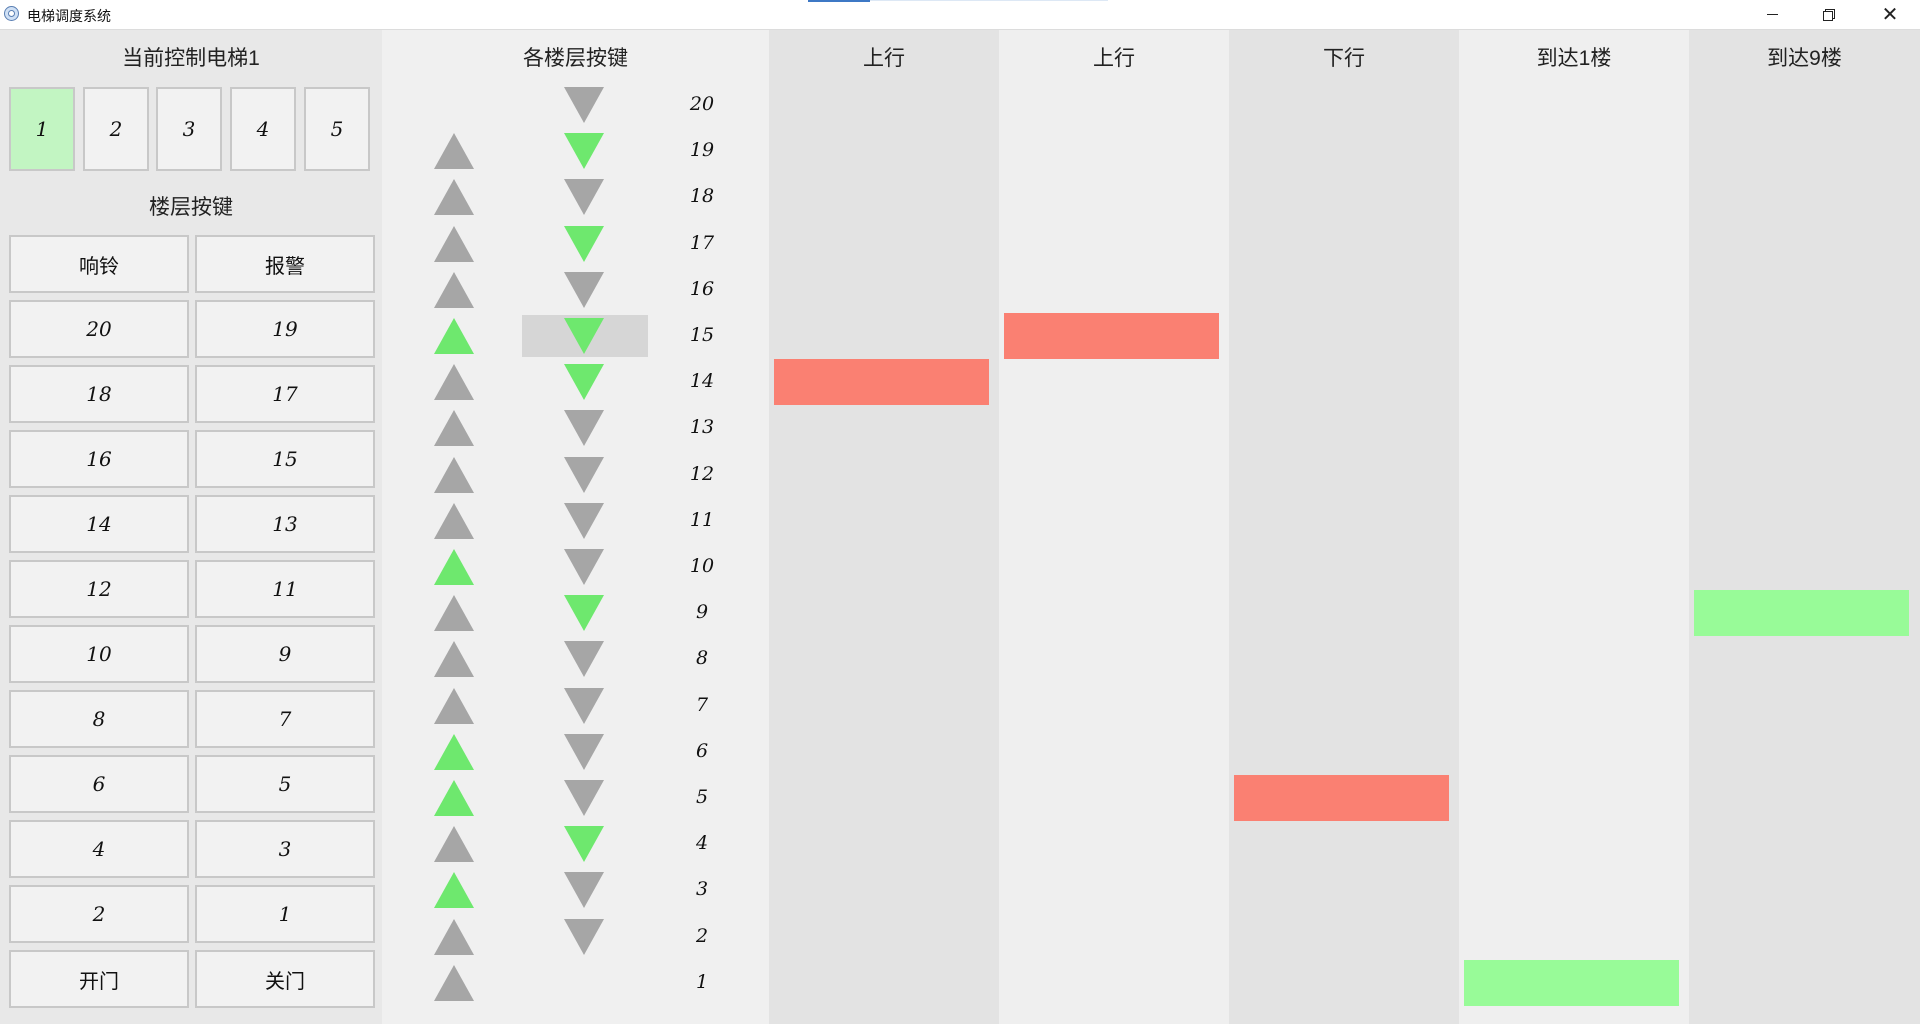 The width and height of the screenshot is (1920, 1024). What do you see at coordinates (116, 129) in the screenshot?
I see `elevator-select-button-2: 2` at bounding box center [116, 129].